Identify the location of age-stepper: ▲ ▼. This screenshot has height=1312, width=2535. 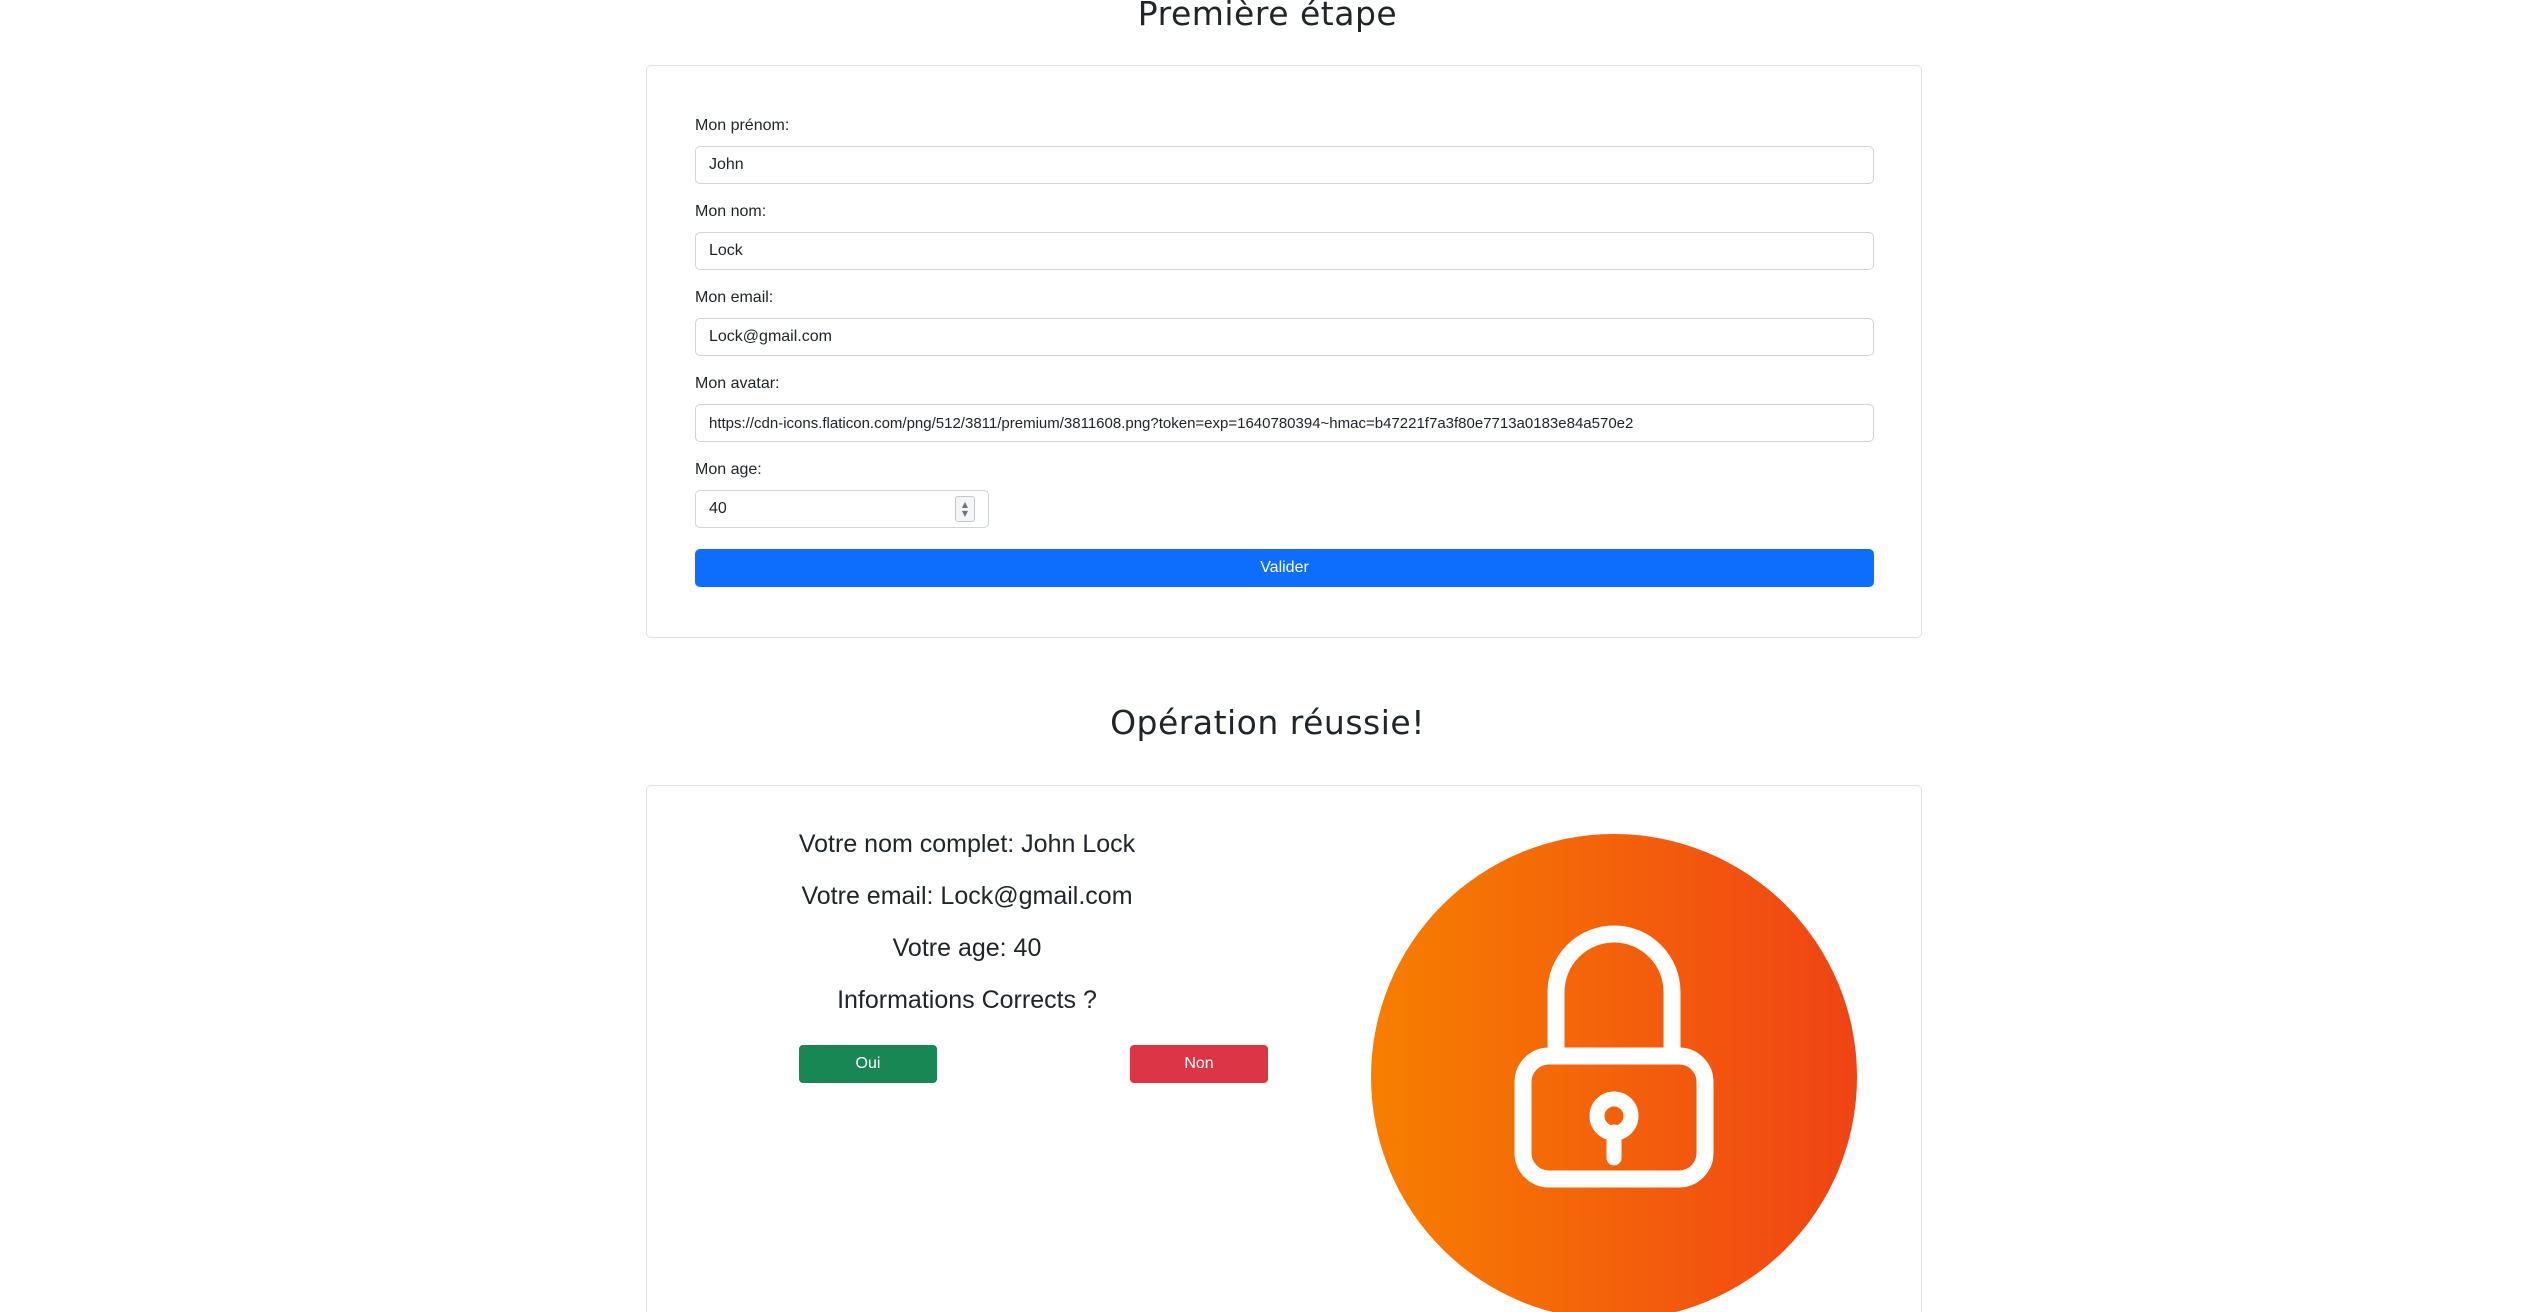
(965, 509).